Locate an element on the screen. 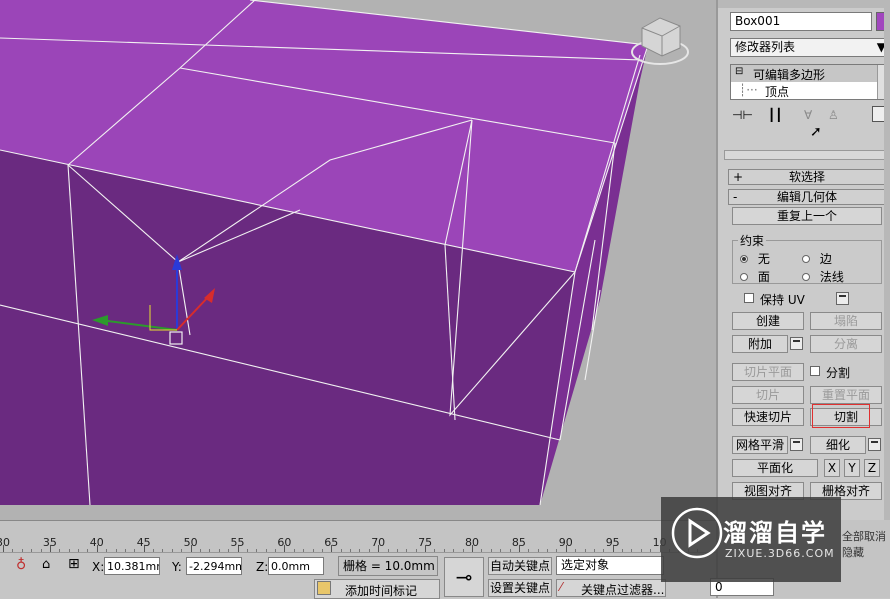  z-coordinate-field: 0.0mm is located at coordinates (296, 566).